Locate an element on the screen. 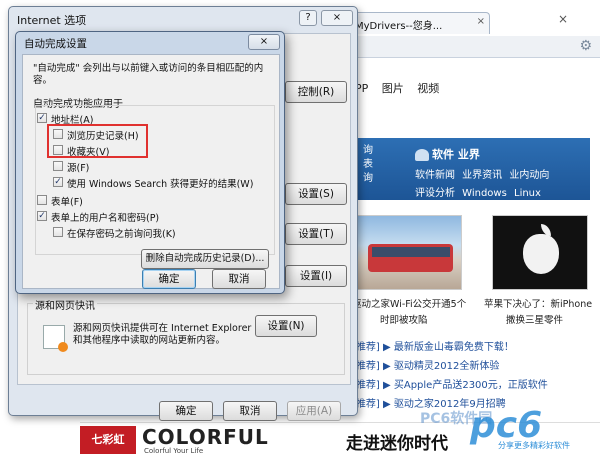 Image resolution: width=600 pixels, height=457 pixels. apple-logo-icon is located at coordinates (541, 254).